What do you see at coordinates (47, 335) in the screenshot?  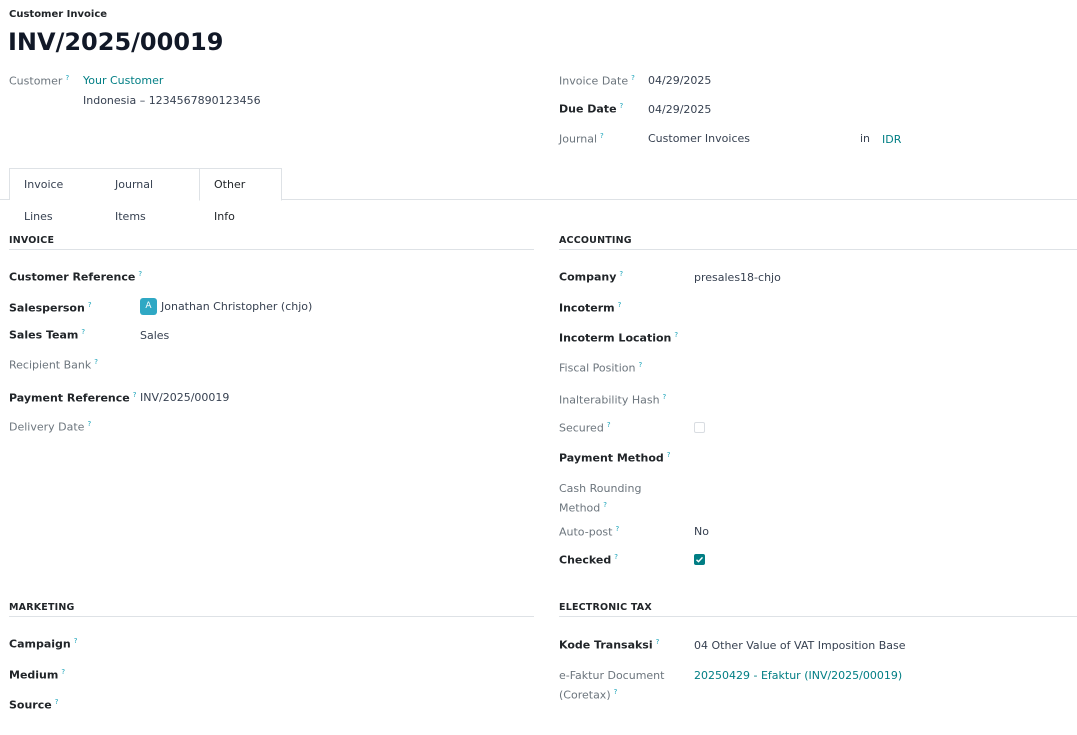 I see `sales-team-label: Sales Team?` at bounding box center [47, 335].